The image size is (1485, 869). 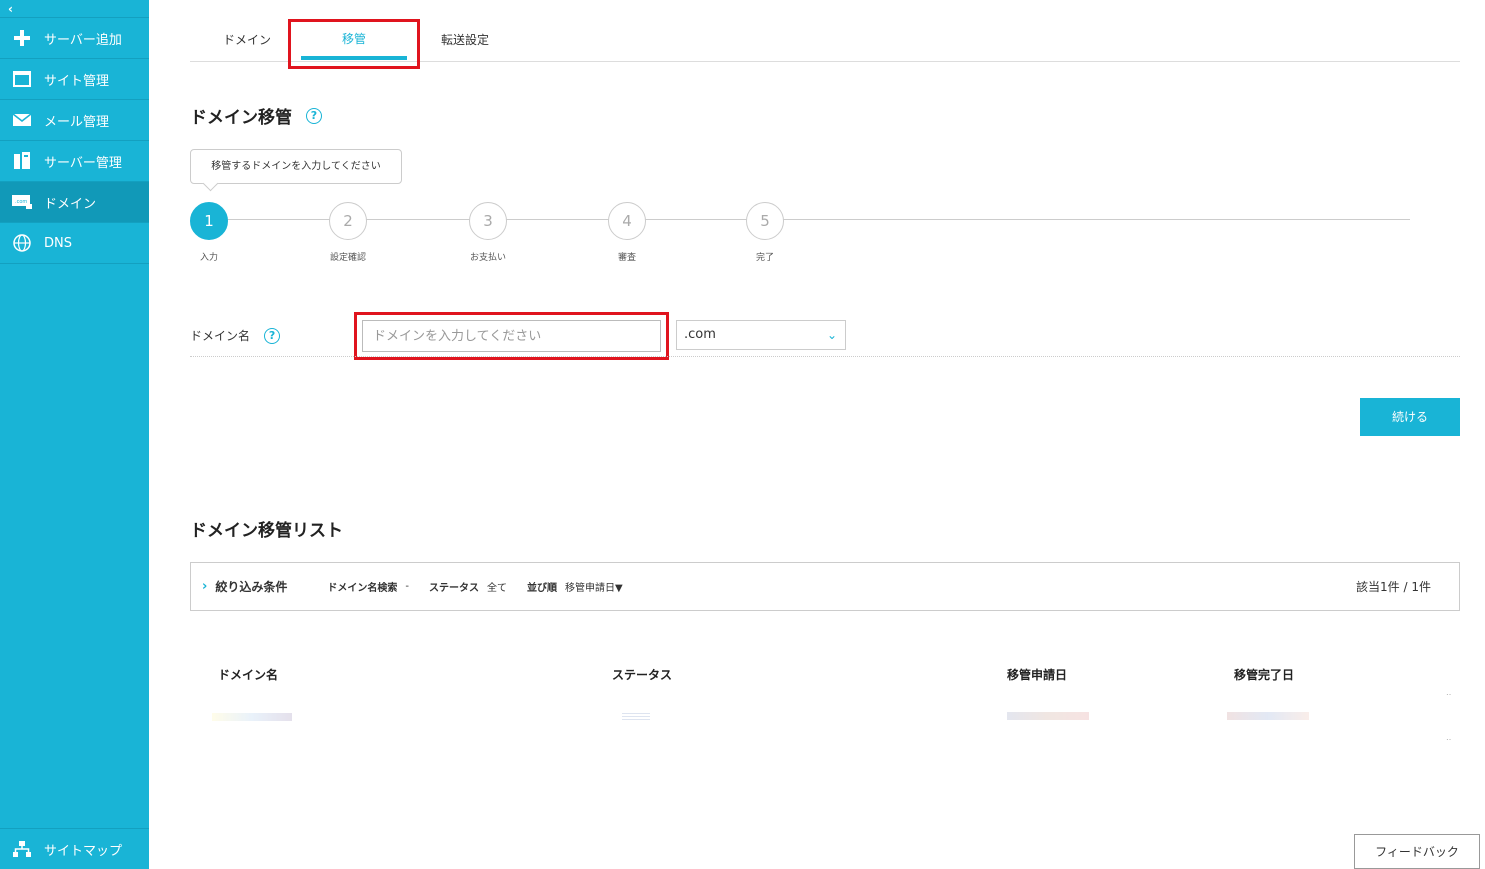 I want to click on sidebar-item-label: サーバー管理, so click(x=83, y=163).